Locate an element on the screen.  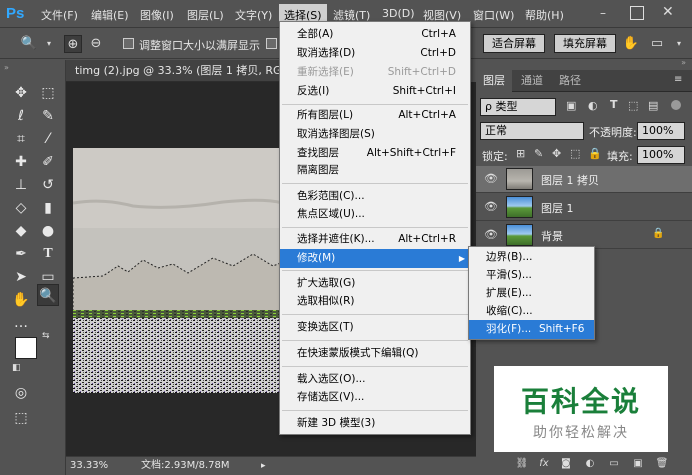
fx-icon: fx is located at coordinates (544, 464).